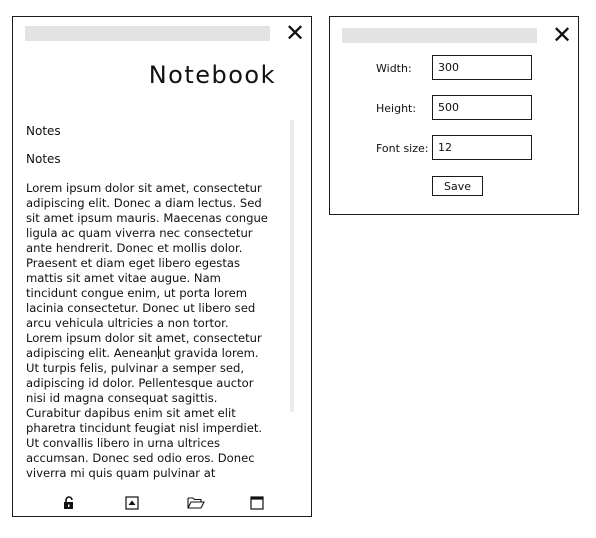  Describe the element at coordinates (292, 266) in the screenshot. I see `notes-scrollbar` at that location.